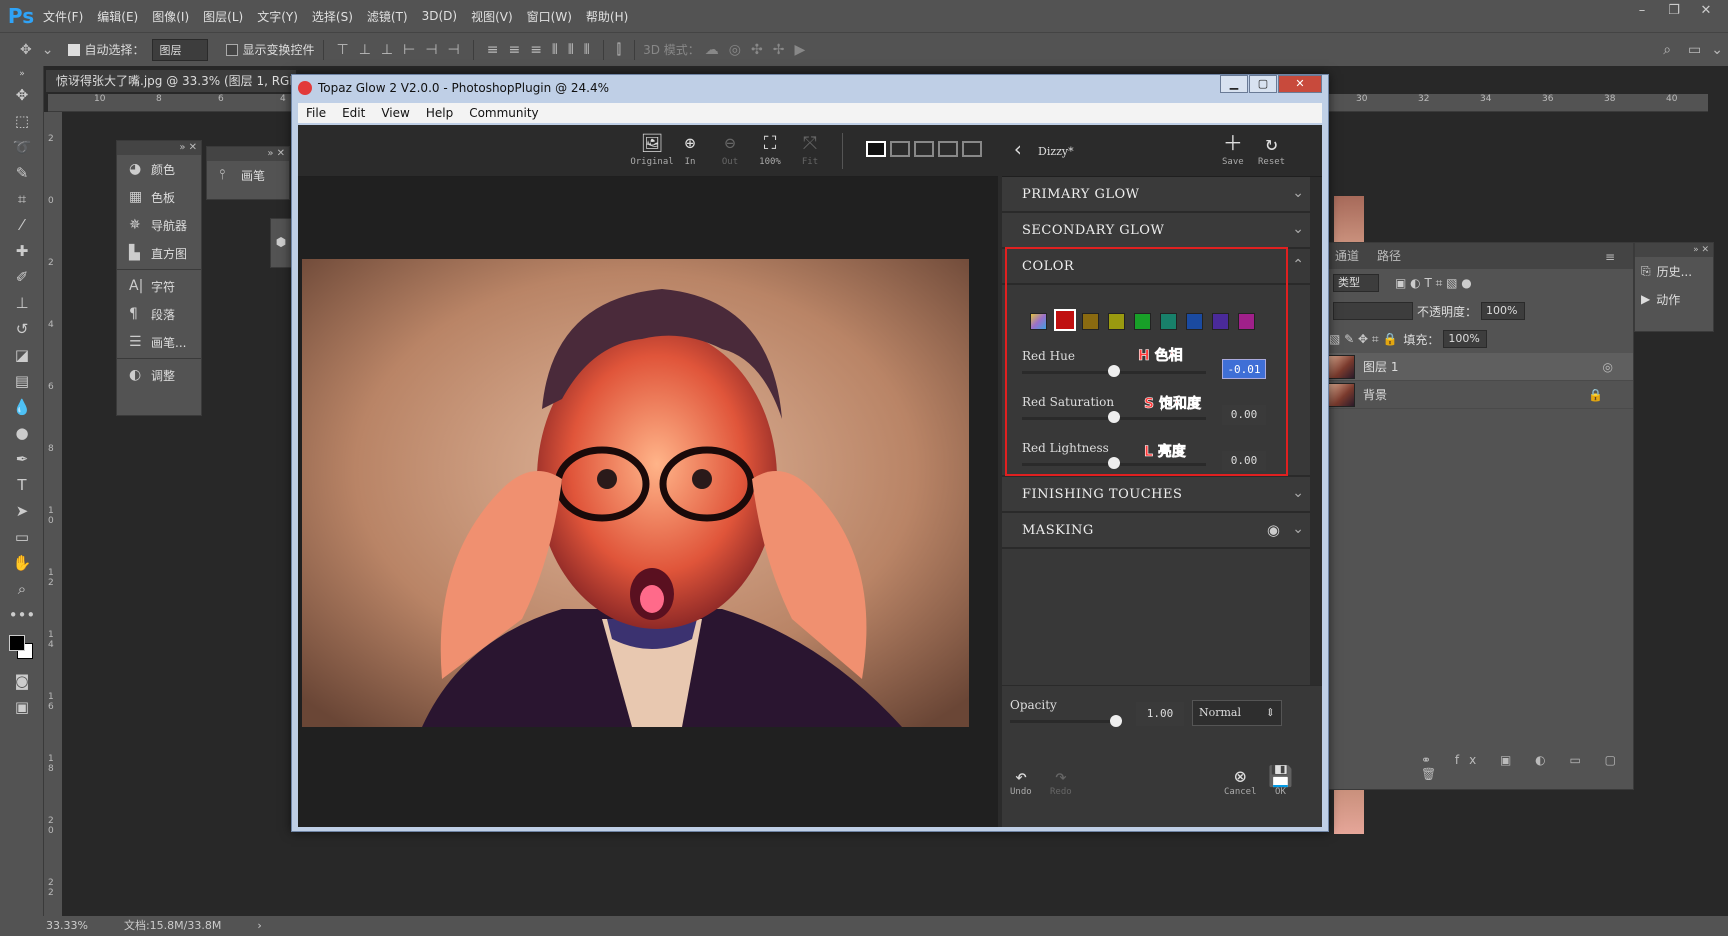 The height and width of the screenshot is (936, 1728). I want to click on workspace-icon: ▭, so click(1694, 50).